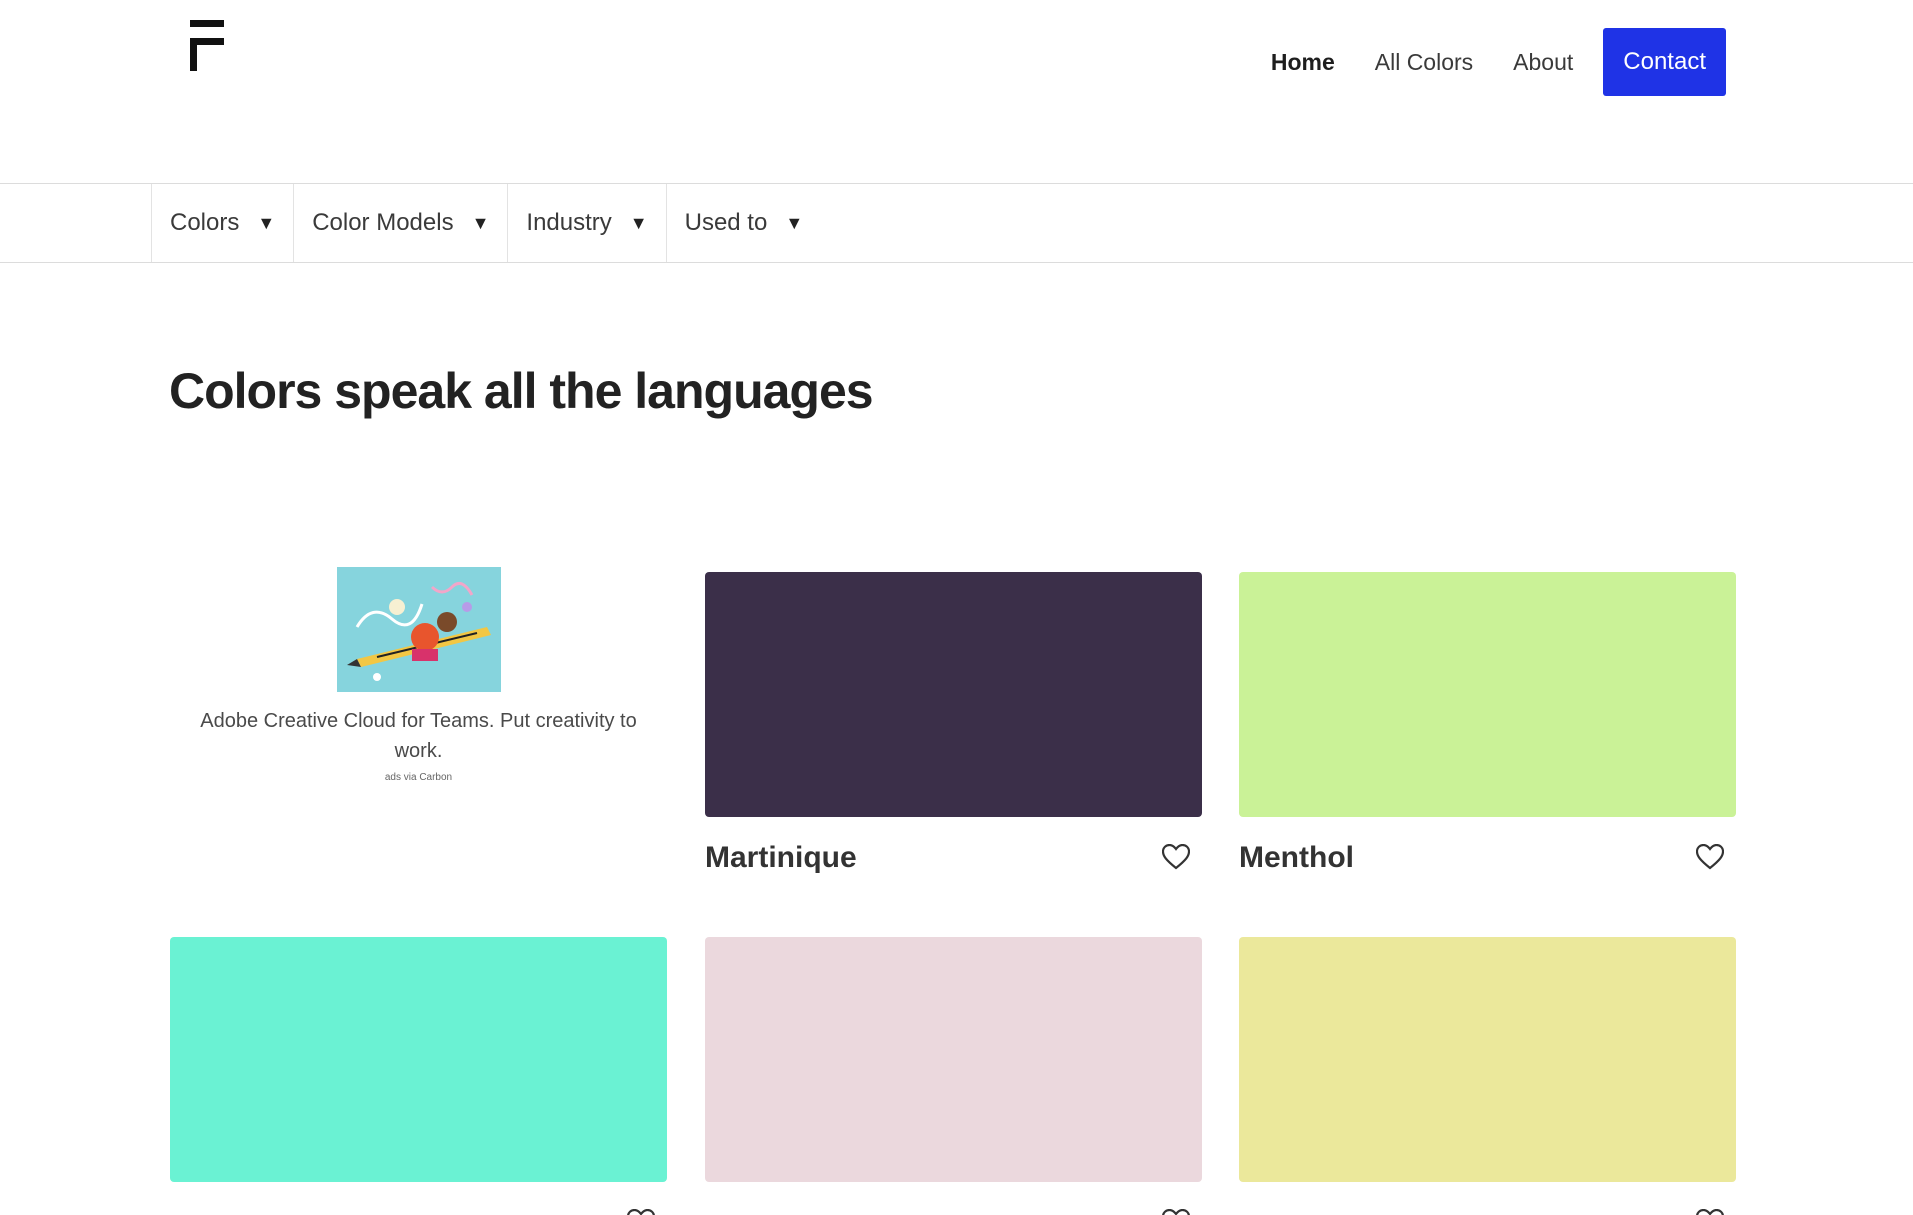 This screenshot has height=1215, width=1913. I want to click on nav-all-colors-link: All Colors, so click(1424, 62).